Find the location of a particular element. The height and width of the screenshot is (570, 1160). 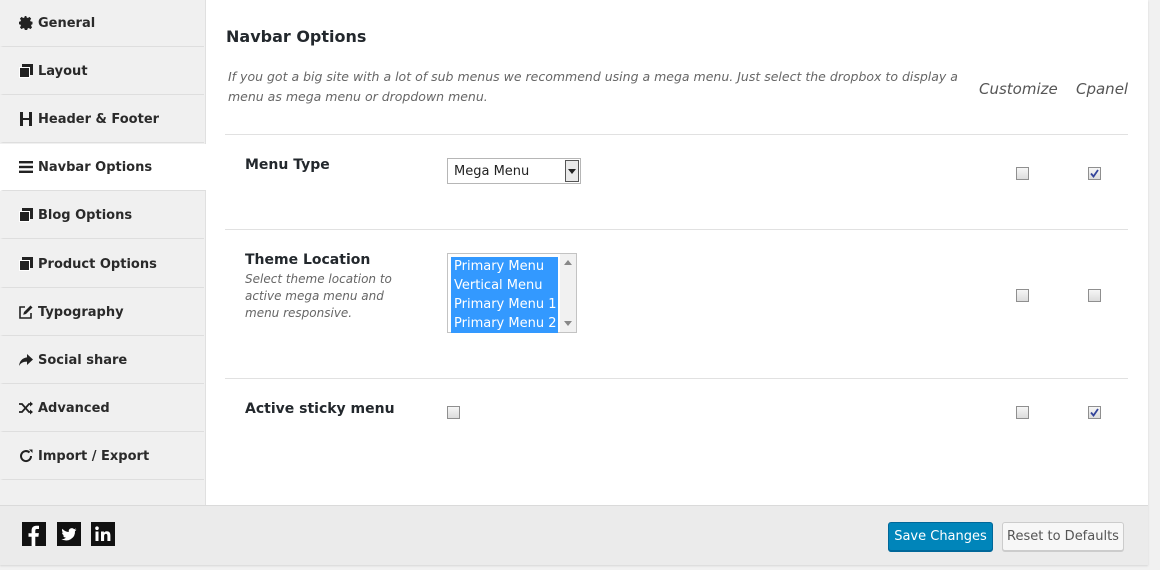

sidebar-item-import-export: Import / Export is located at coordinates (102, 456).